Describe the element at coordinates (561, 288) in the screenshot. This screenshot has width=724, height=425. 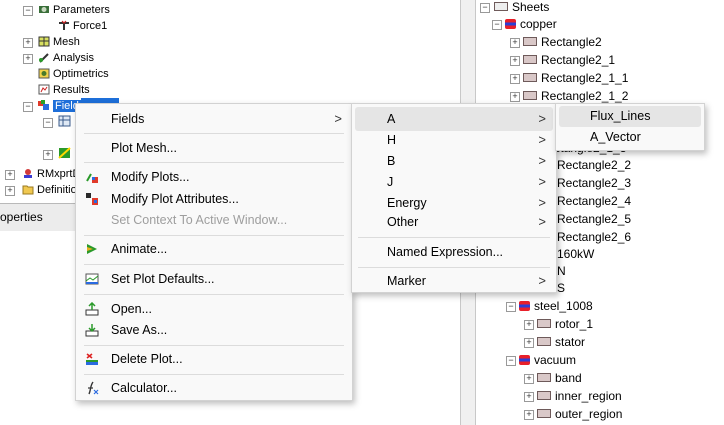
I see `tree-item-s: S` at that location.